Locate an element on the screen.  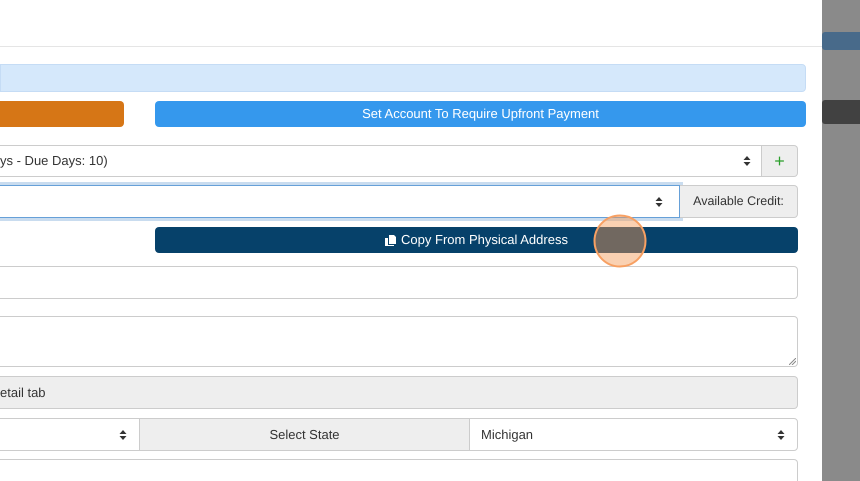
copy-address-button: Copy From Physical Address is located at coordinates (476, 240).